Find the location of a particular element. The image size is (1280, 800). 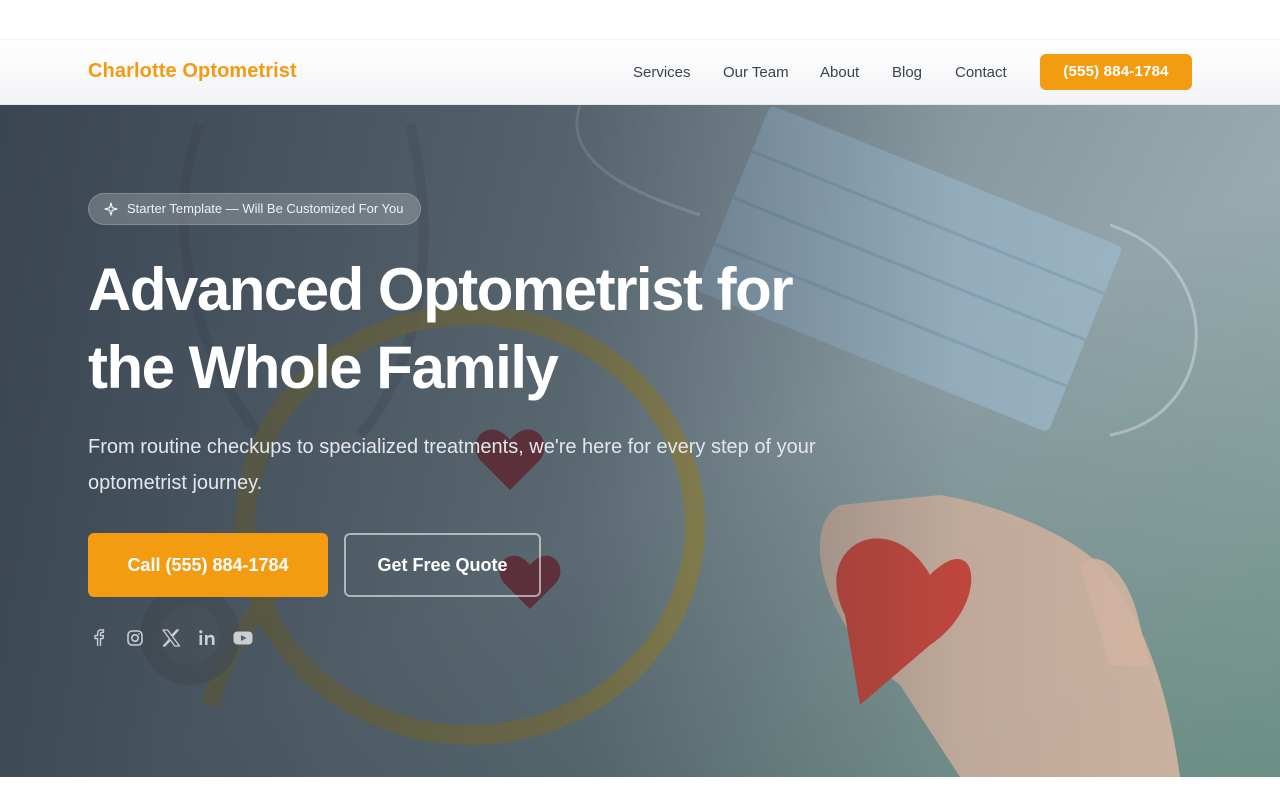

header-phone-button: (555) 884-1784 is located at coordinates (1116, 72).